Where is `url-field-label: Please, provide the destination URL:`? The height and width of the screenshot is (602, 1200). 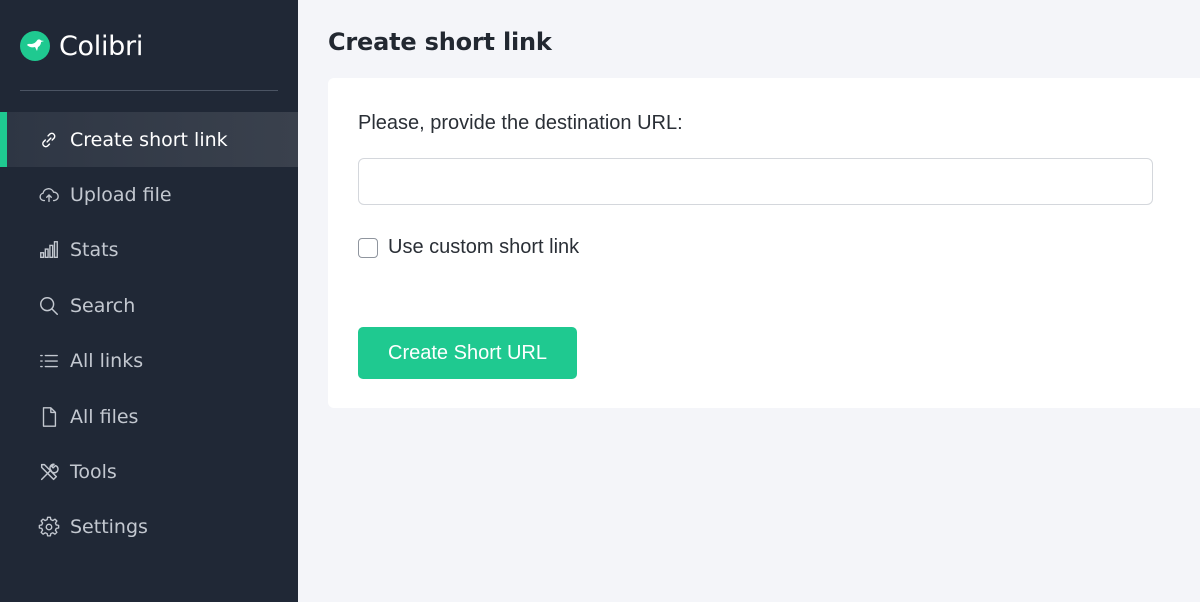
url-field-label: Please, provide the destination URL: is located at coordinates (520, 123).